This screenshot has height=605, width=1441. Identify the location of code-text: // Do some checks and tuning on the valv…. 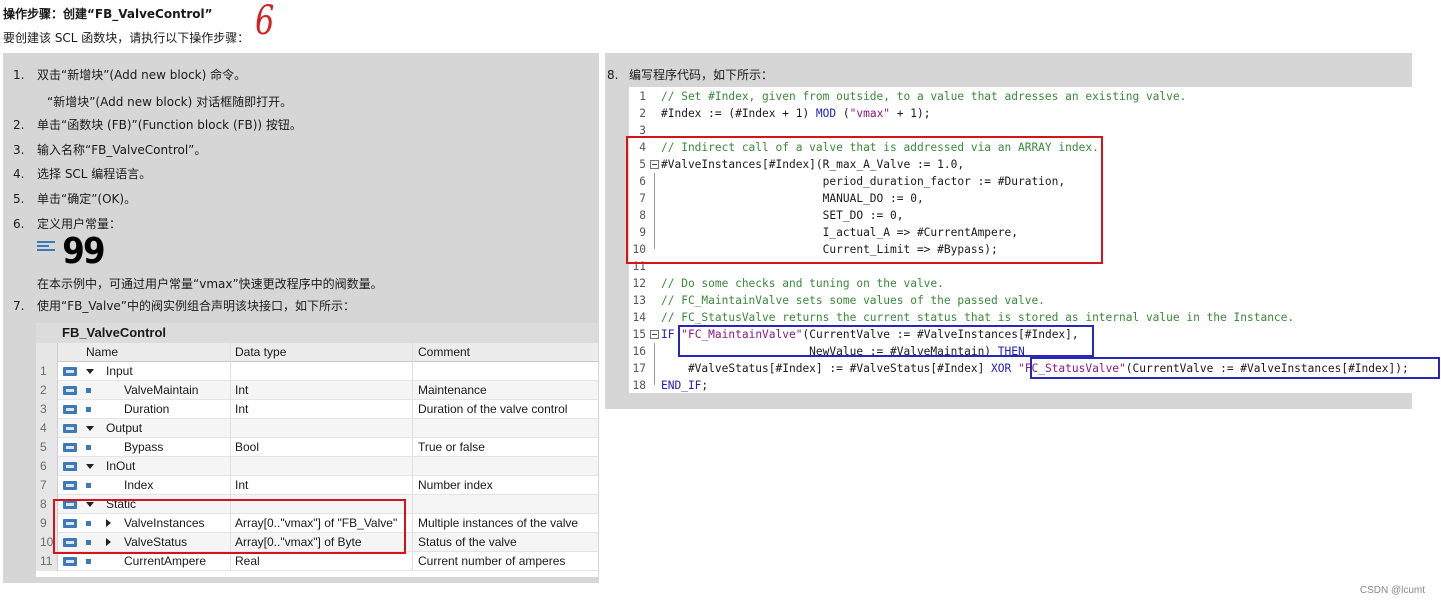
(802, 283).